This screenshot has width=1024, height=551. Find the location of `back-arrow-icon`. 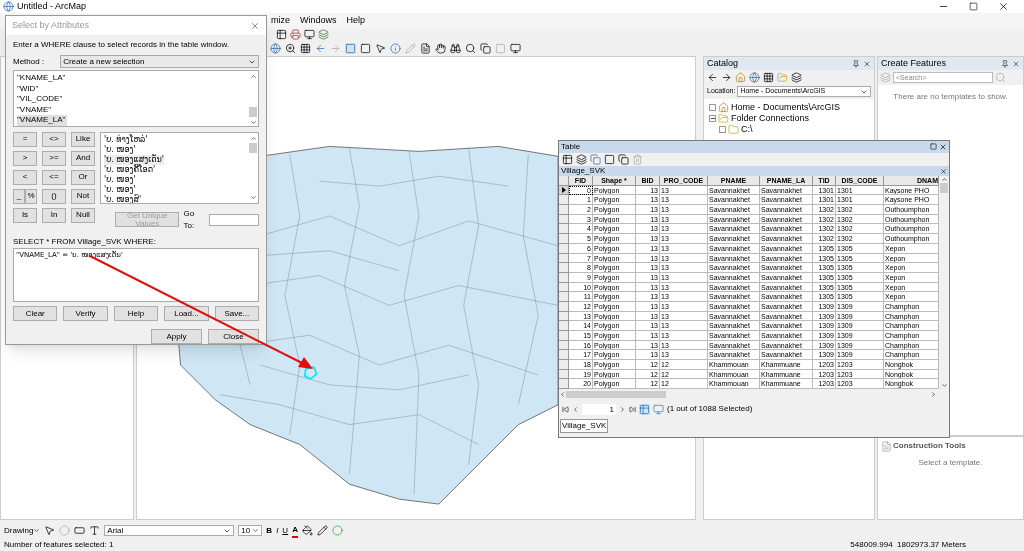

back-arrow-icon is located at coordinates (712, 77).